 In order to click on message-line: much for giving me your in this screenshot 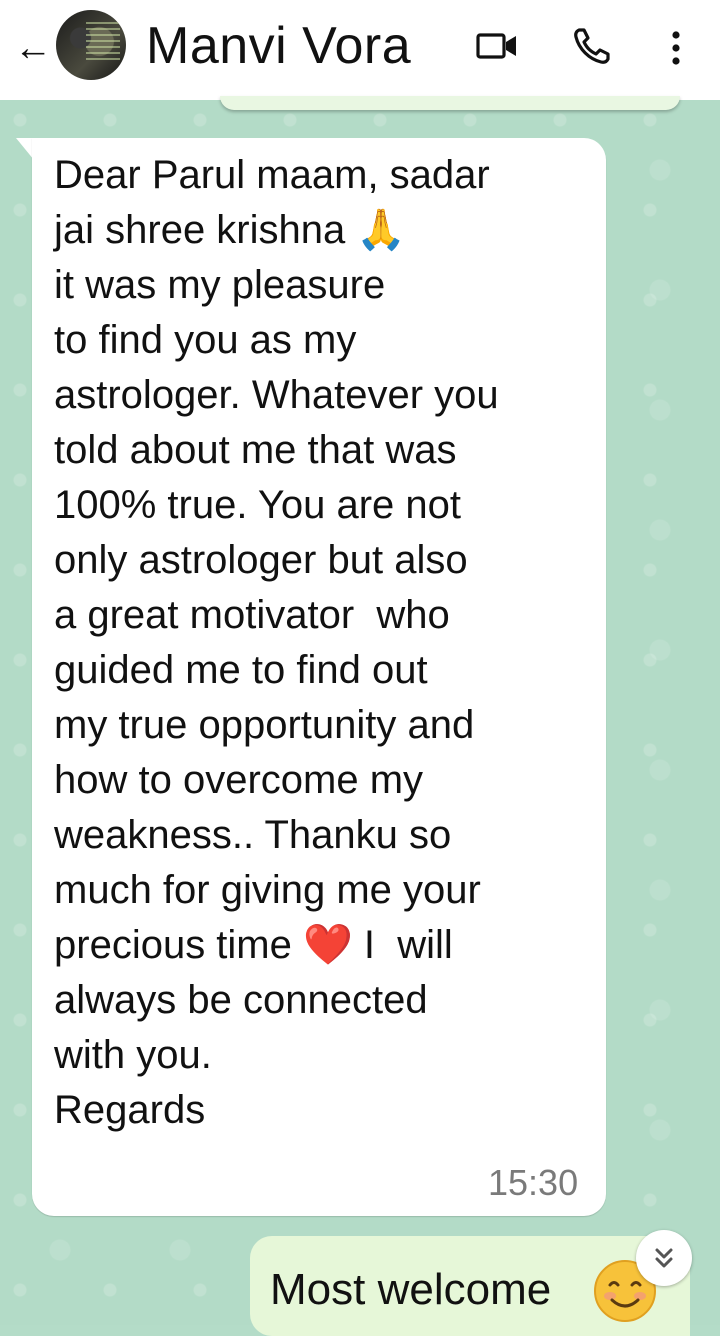, I will do `click(267, 890)`.